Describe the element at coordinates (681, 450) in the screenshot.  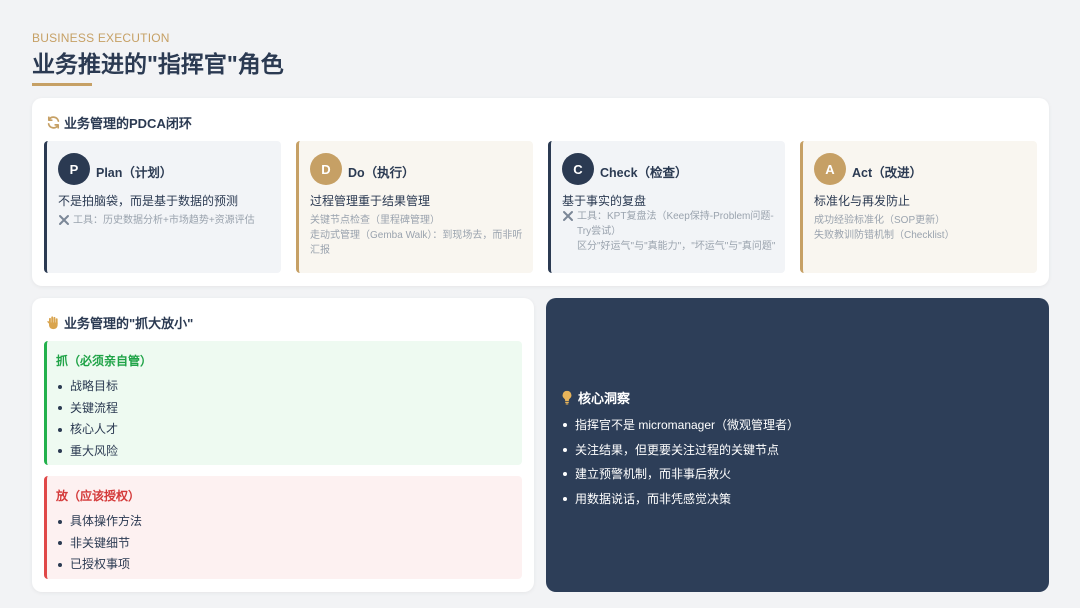
I see `list-item: 关注结果，但更要关注过程的关键节点` at that location.